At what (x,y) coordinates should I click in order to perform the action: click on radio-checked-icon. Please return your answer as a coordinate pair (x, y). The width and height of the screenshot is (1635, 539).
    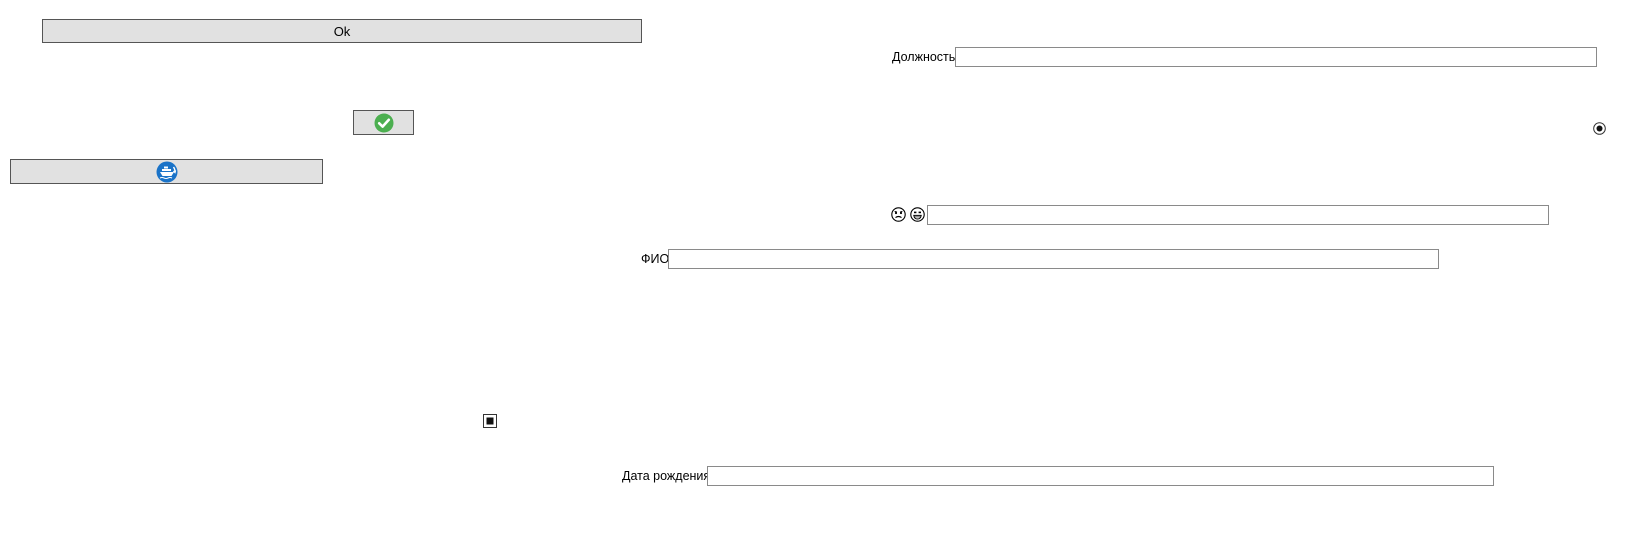
    Looking at the image, I should click on (1599, 128).